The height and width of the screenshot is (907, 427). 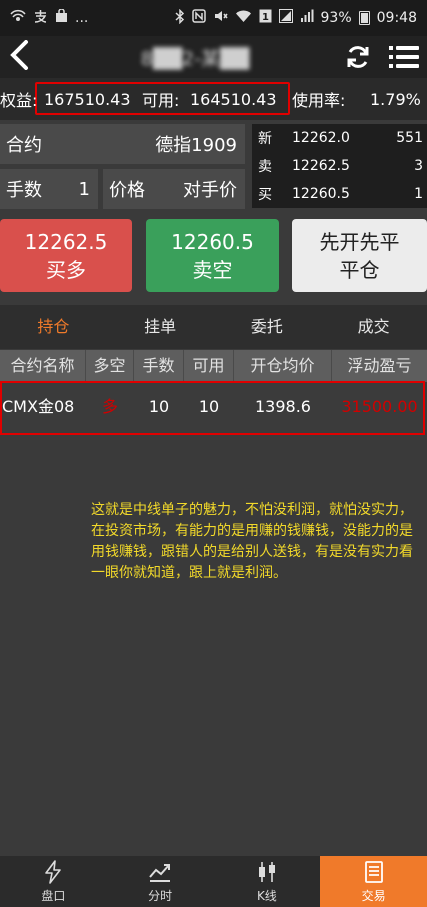 What do you see at coordinates (198, 18) in the screenshot?
I see `nfc-icon` at bounding box center [198, 18].